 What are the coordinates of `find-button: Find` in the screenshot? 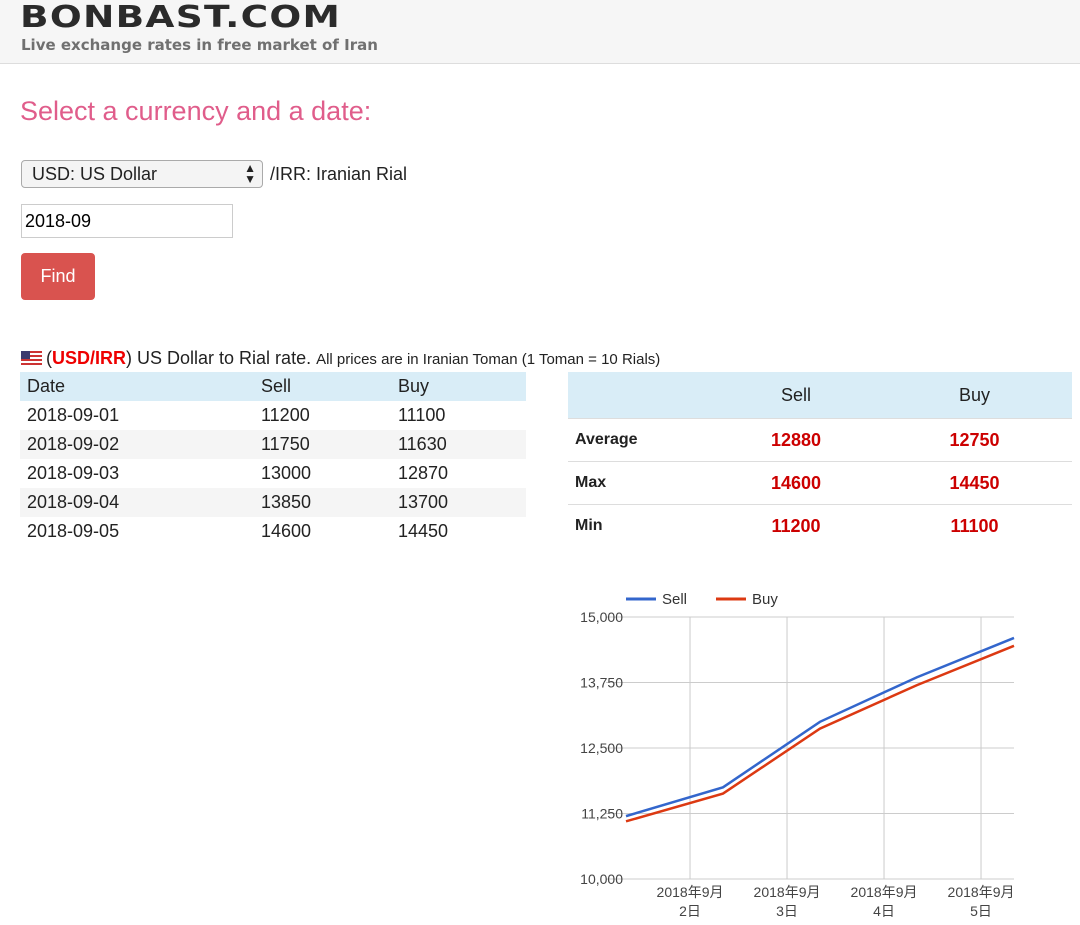 It's located at (58, 276).